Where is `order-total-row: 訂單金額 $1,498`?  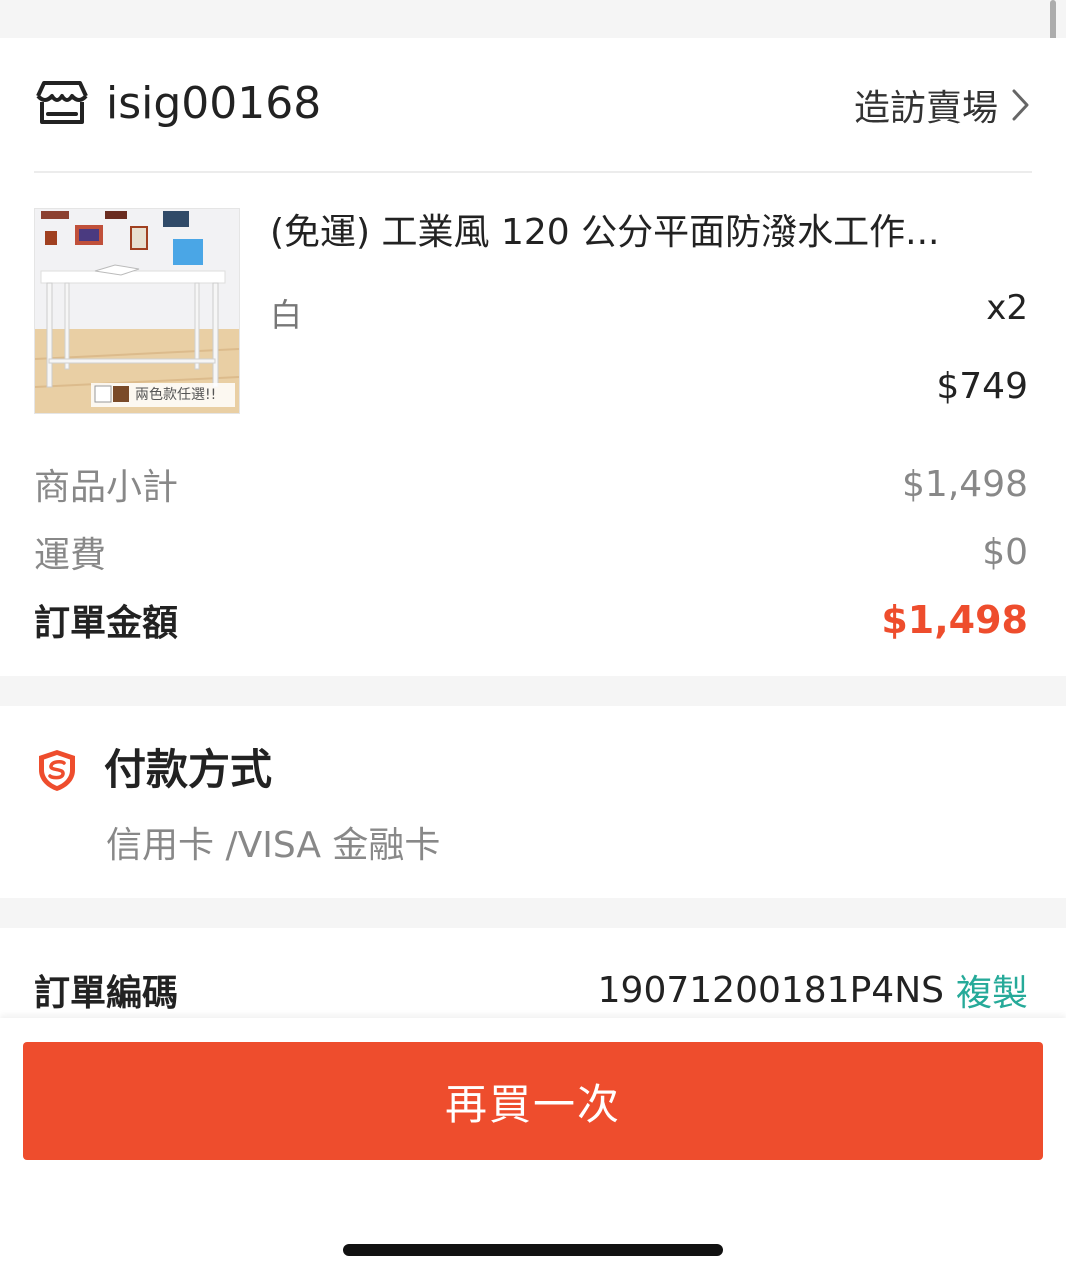
order-total-row: 訂單金額 $1,498 is located at coordinates (531, 620).